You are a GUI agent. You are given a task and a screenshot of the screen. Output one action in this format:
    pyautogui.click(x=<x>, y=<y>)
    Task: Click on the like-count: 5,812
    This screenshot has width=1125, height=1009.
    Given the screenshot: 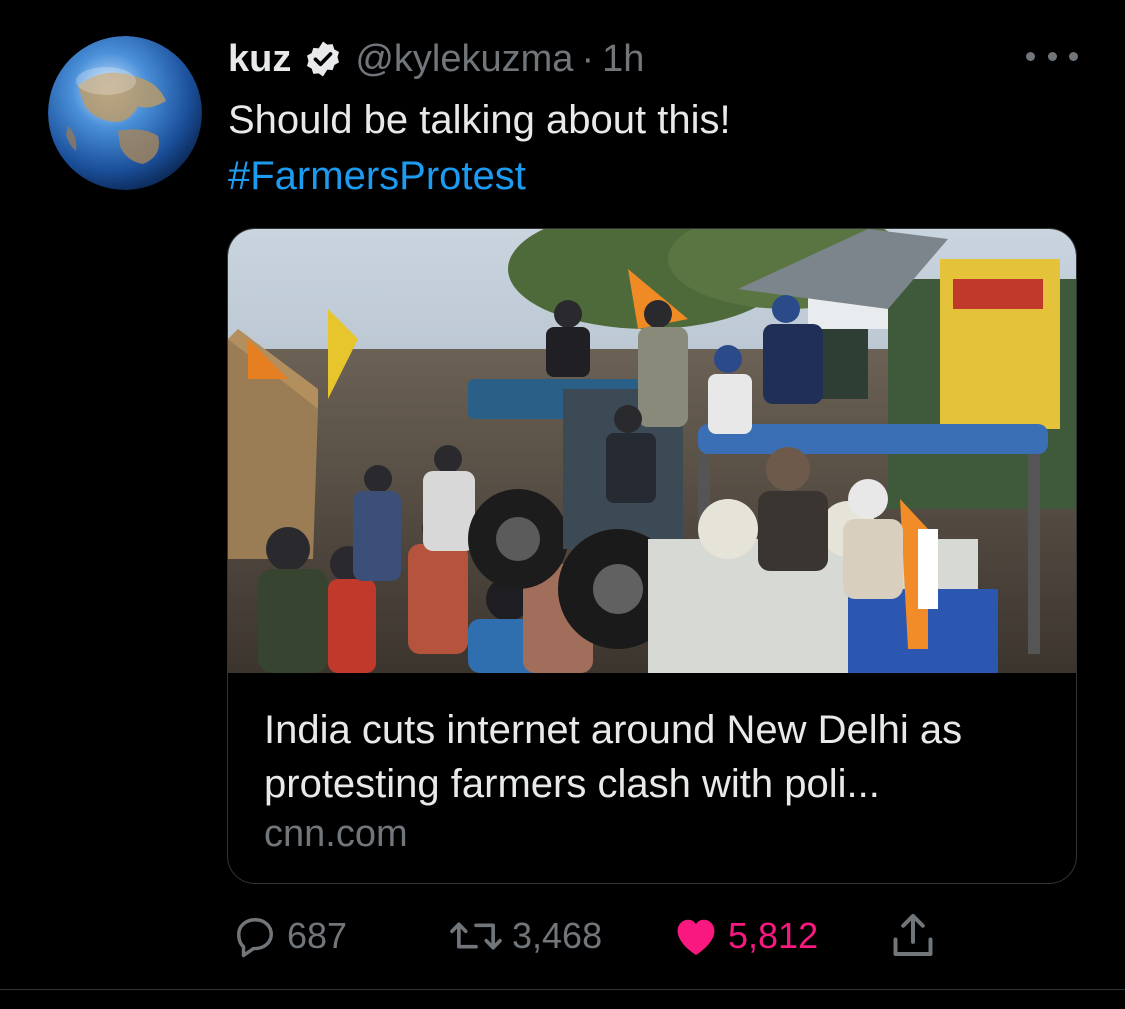 What is the action you would take?
    pyautogui.click(x=773, y=935)
    